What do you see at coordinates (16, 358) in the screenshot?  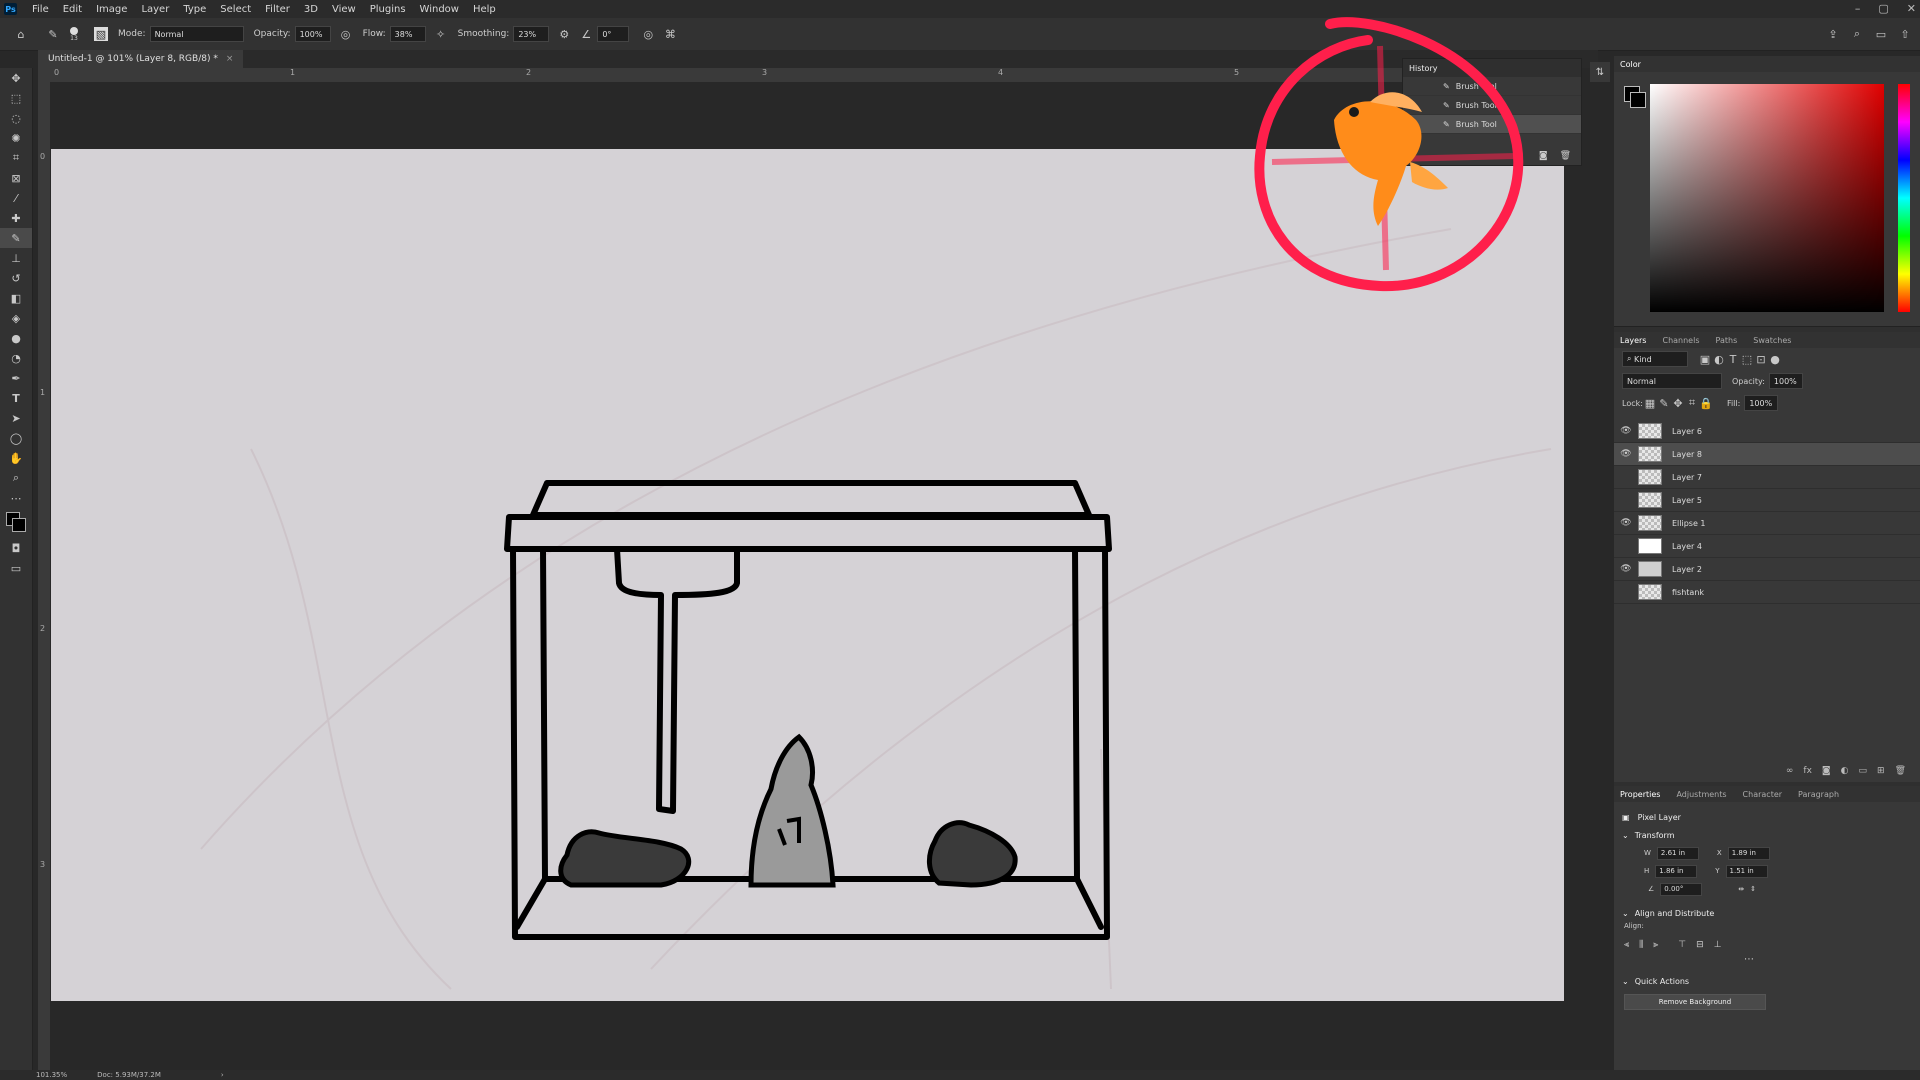 I see `dodge-tool-icon: ◔` at bounding box center [16, 358].